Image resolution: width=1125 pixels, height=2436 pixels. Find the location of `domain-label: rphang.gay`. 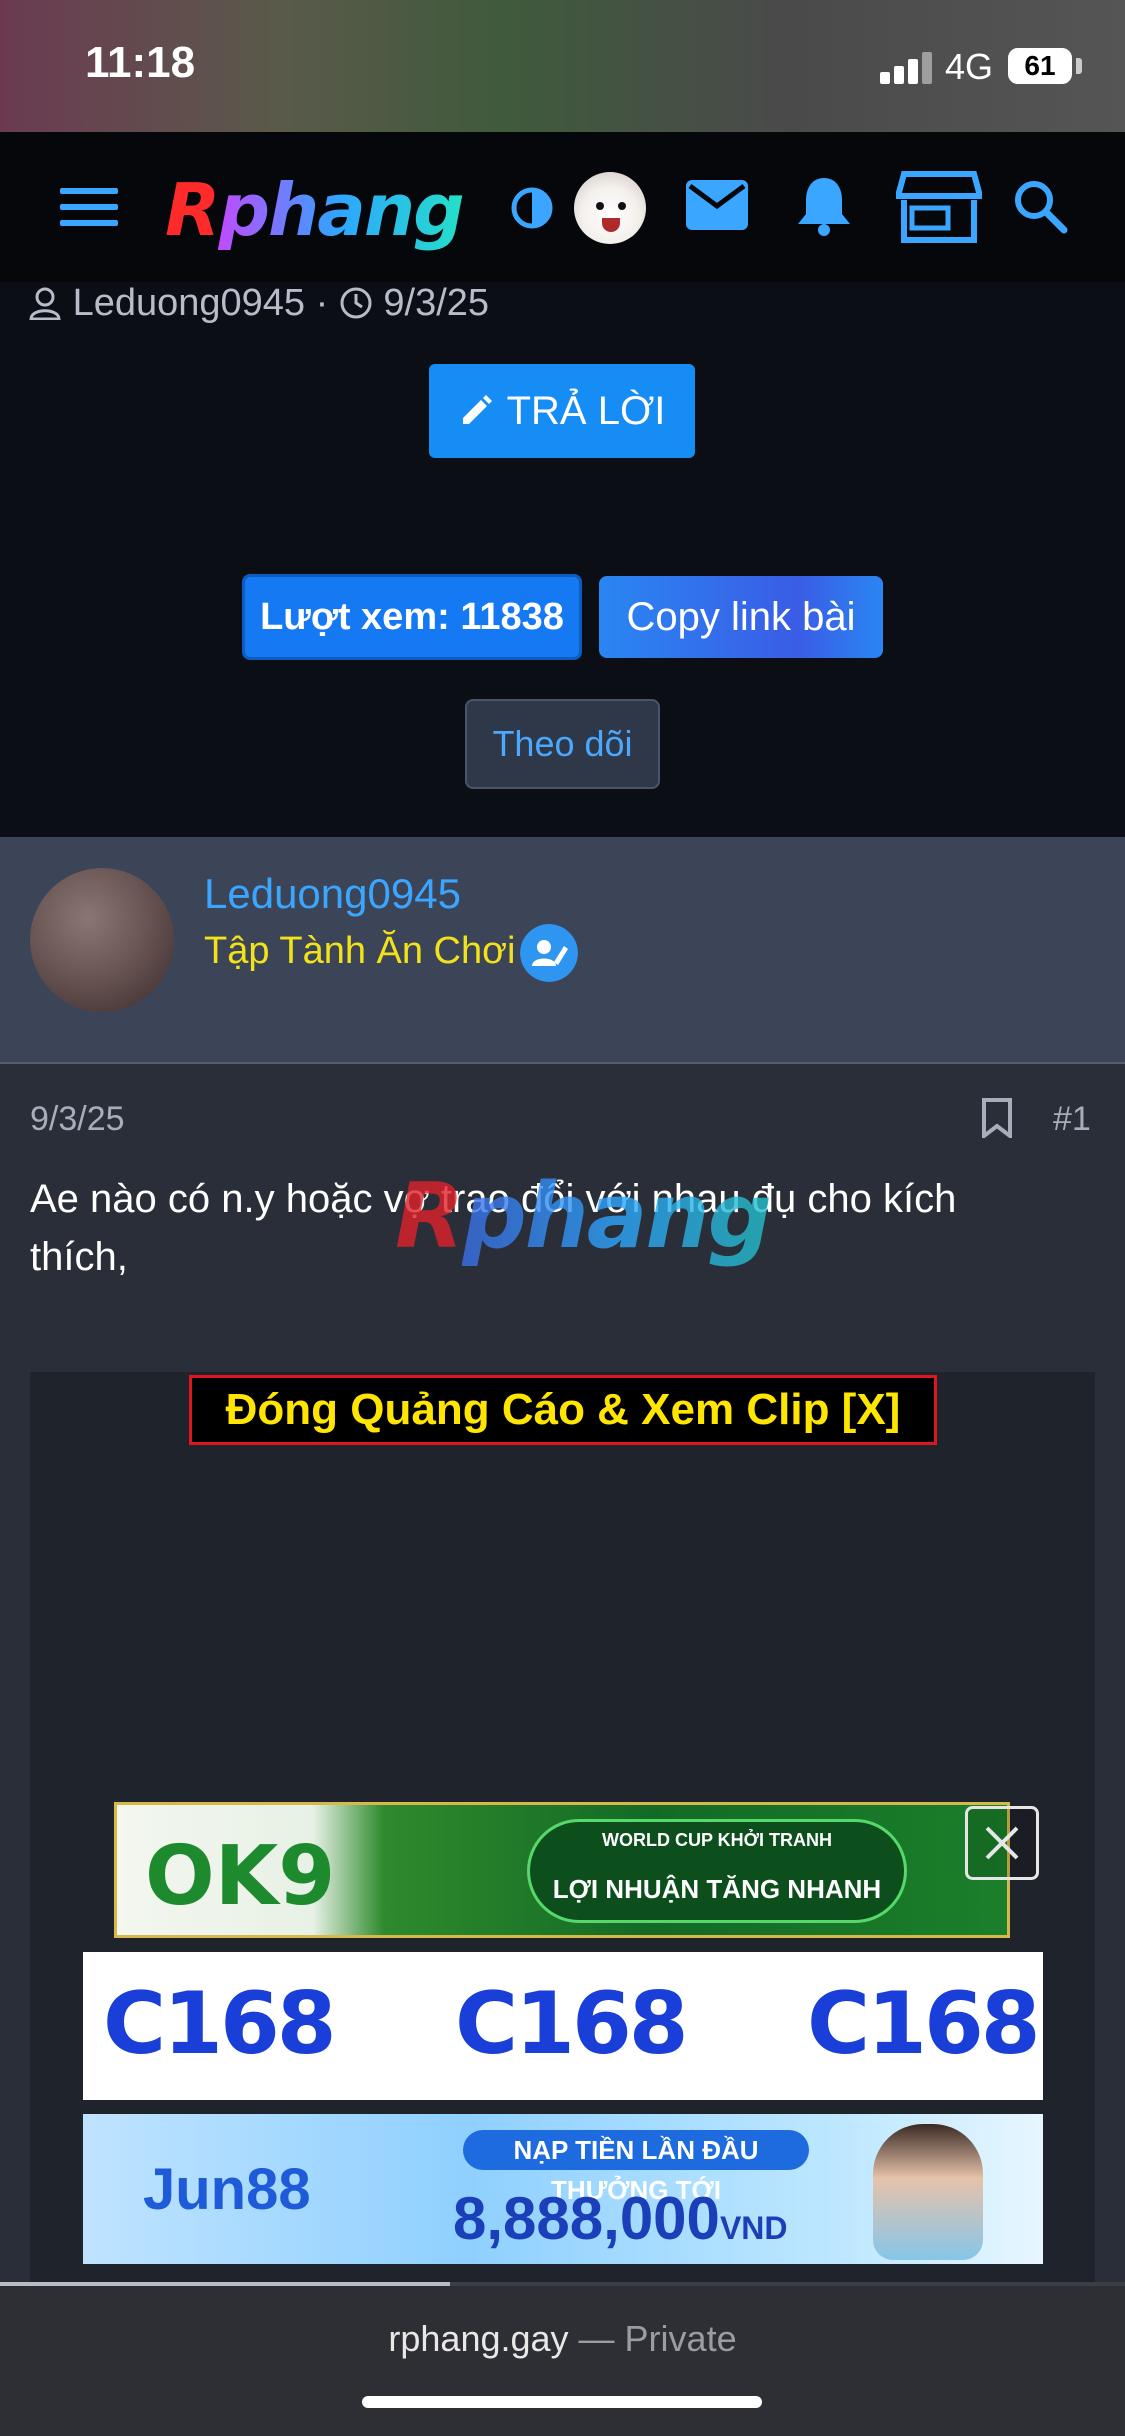

domain-label: rphang.gay is located at coordinates (478, 2338).